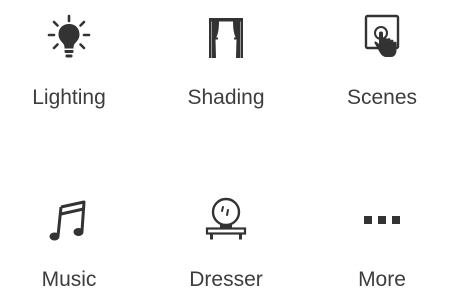  I want to click on tile-scenes: Scenes, so click(382, 65).